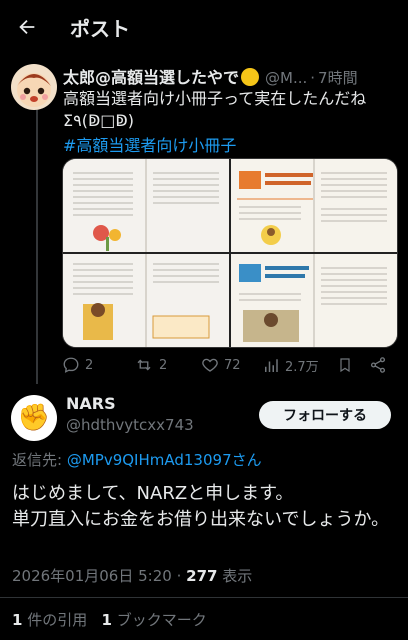 The image size is (408, 640). I want to click on bookmark-button, so click(345, 365).